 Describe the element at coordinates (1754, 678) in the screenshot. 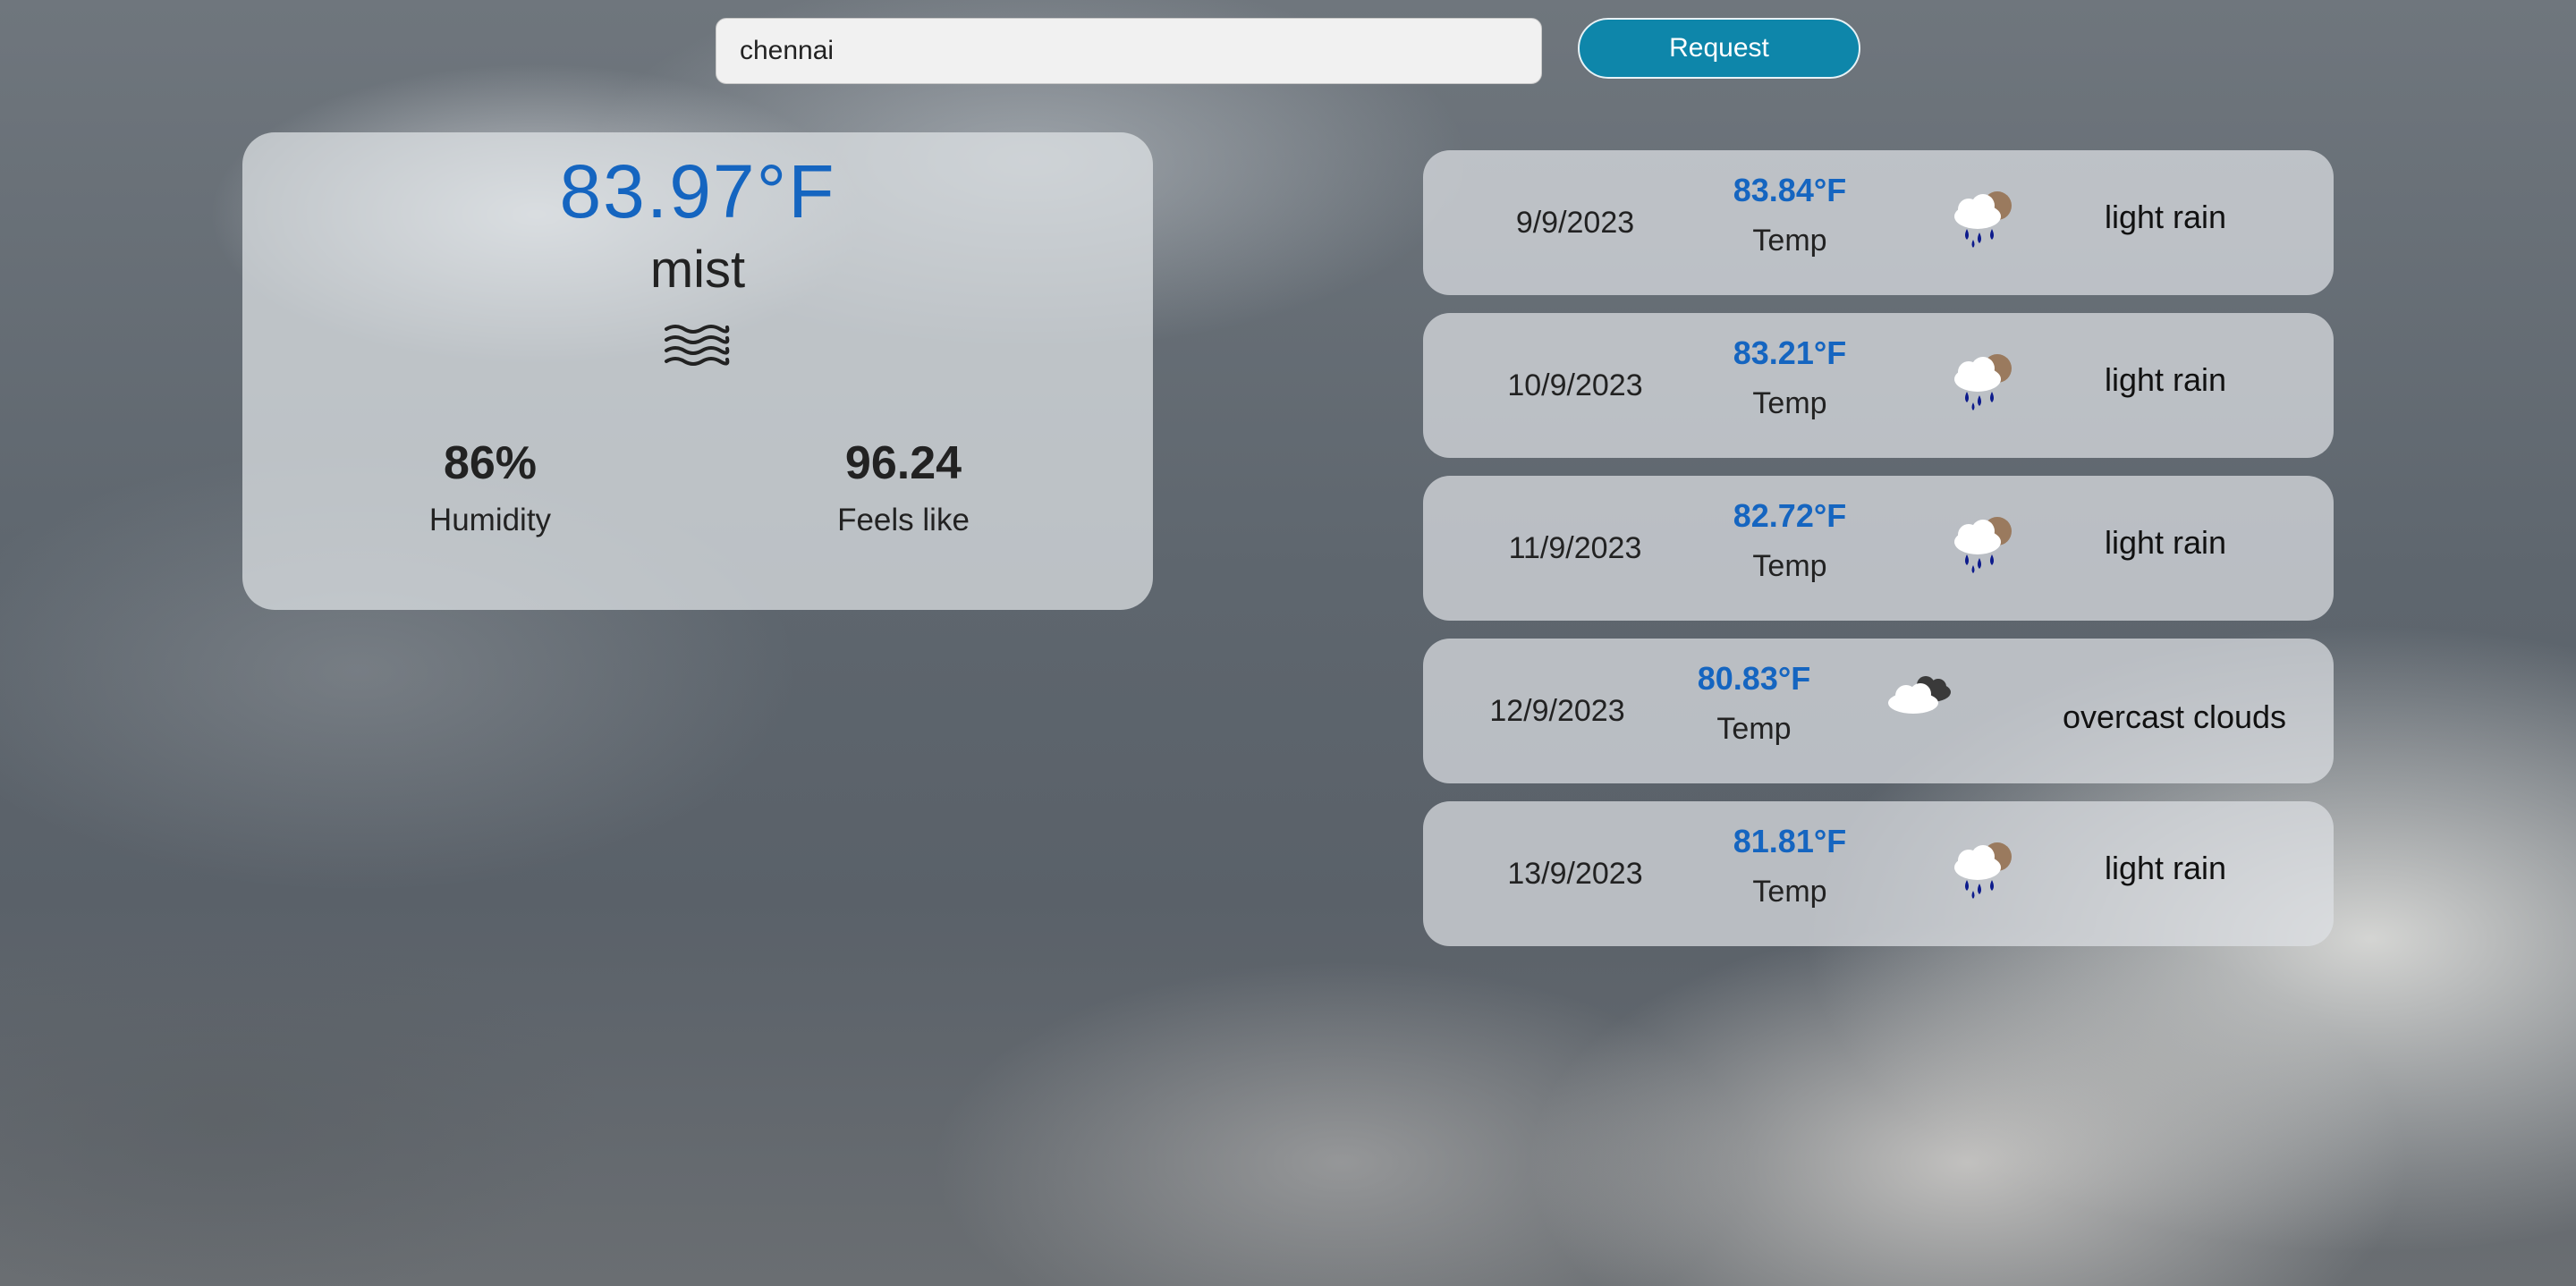

I see `forecast-temp-value: 80.83°F` at that location.